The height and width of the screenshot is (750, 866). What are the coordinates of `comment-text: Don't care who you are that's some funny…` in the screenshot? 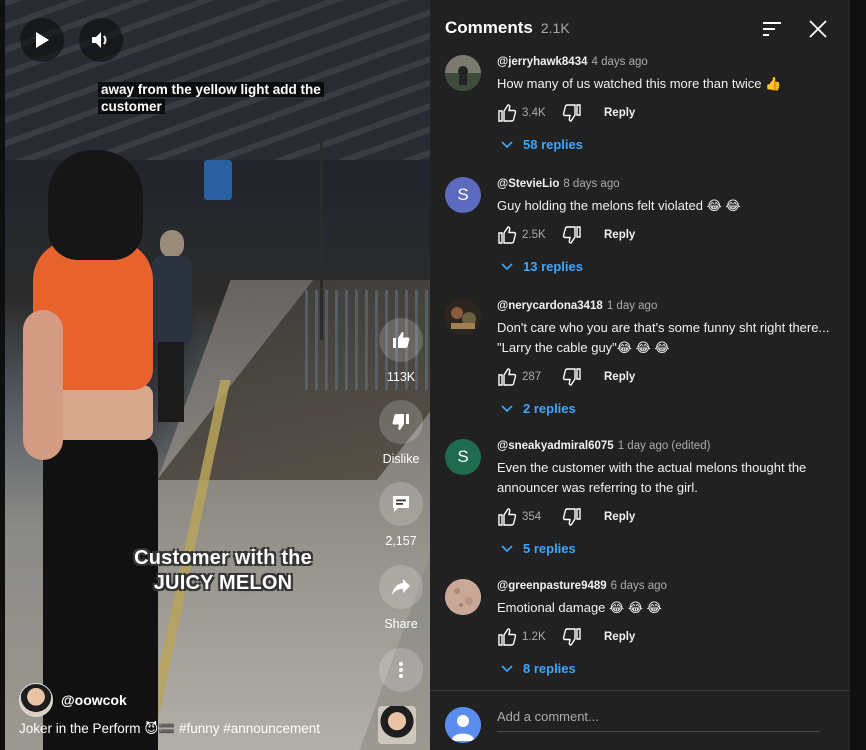 It's located at (663, 337).